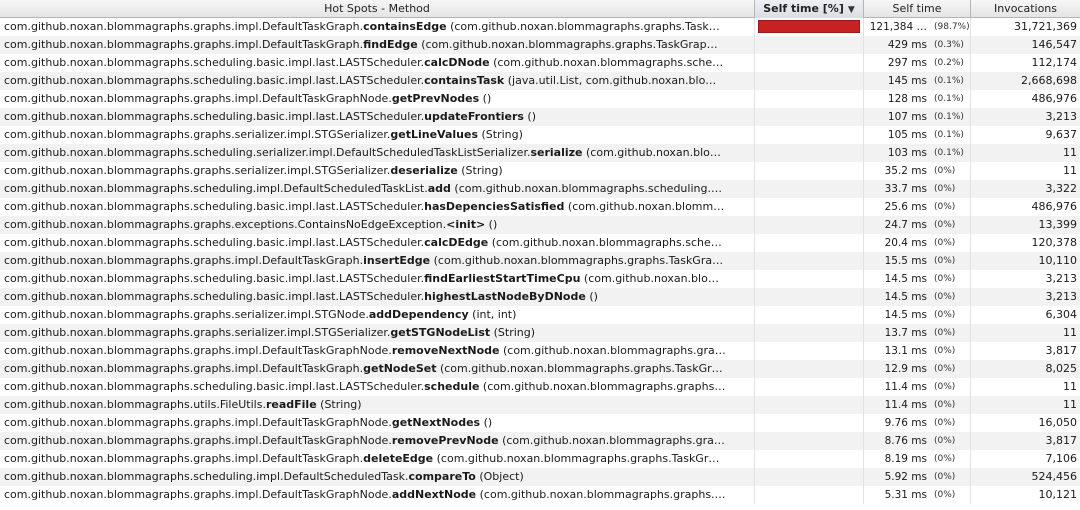  Describe the element at coordinates (803, 8) in the screenshot. I see `column-header-self-time-percent-label: Self time [%]` at that location.